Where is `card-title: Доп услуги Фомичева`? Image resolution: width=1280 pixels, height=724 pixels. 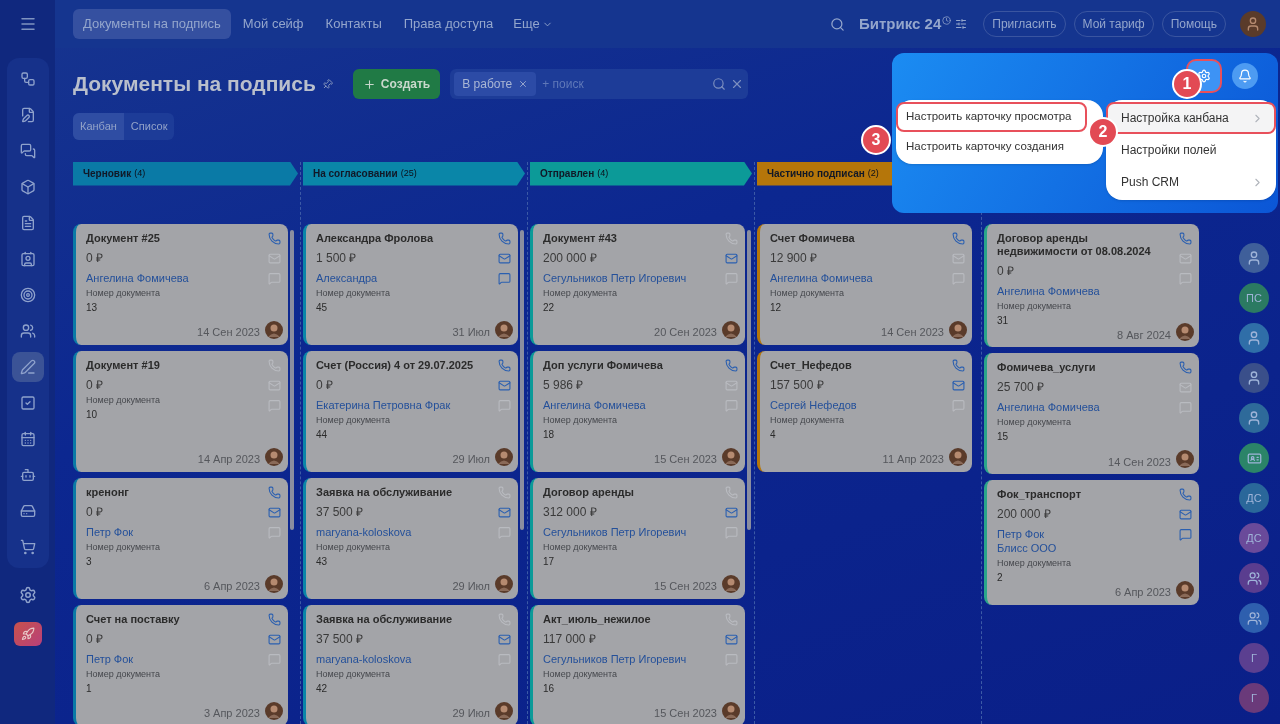 card-title: Доп услуги Фомичева is located at coordinates (630, 365).